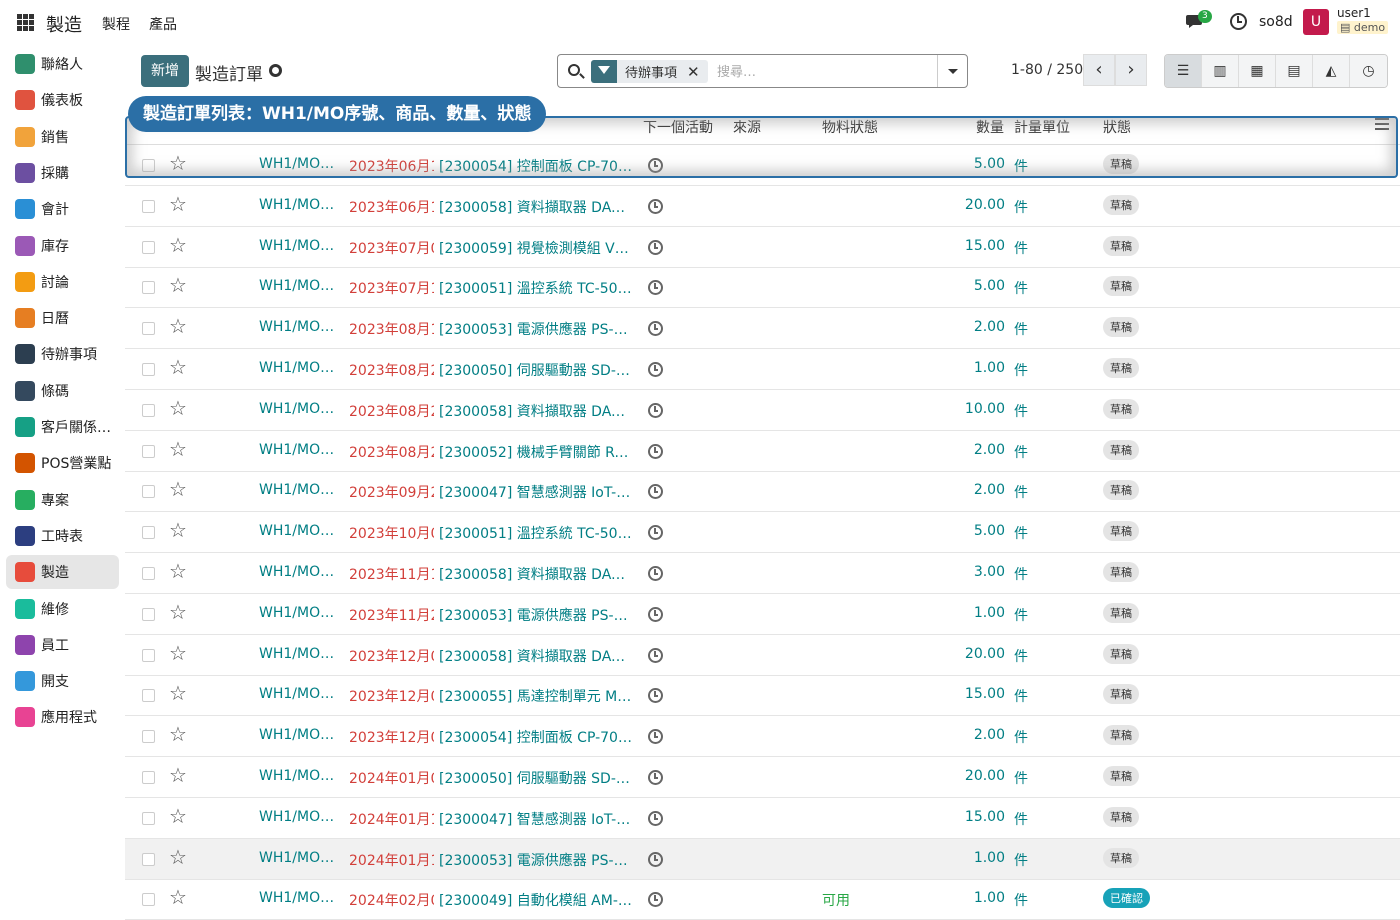 This screenshot has width=1400, height=920. What do you see at coordinates (62, 645) in the screenshot?
I see `sidebar-item: 員工` at bounding box center [62, 645].